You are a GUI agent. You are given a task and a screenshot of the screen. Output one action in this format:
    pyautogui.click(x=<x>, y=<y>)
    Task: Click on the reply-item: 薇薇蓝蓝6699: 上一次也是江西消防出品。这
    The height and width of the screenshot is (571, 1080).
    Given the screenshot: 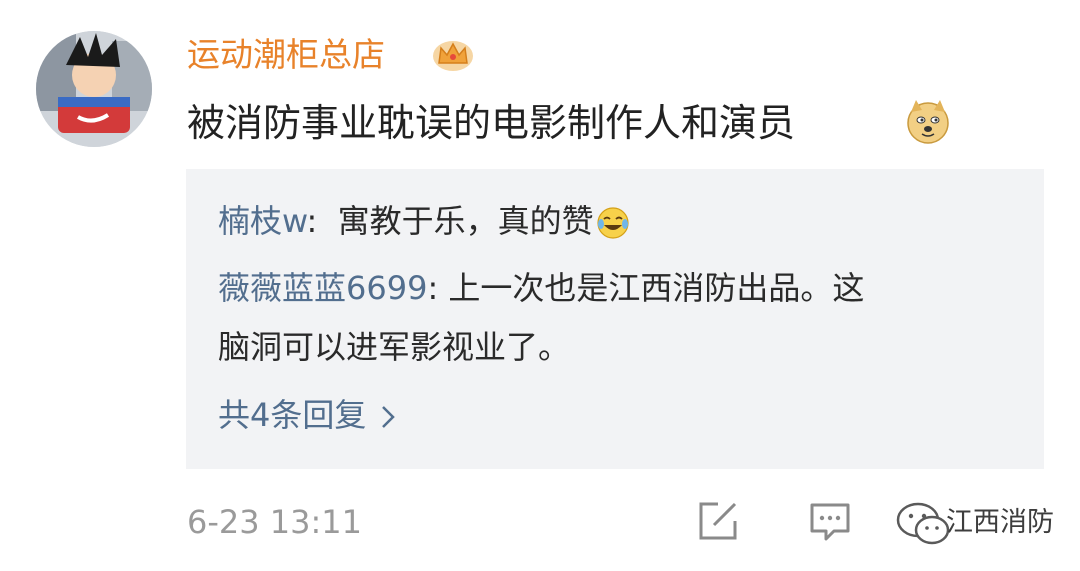 What is the action you would take?
    pyautogui.click(x=541, y=288)
    